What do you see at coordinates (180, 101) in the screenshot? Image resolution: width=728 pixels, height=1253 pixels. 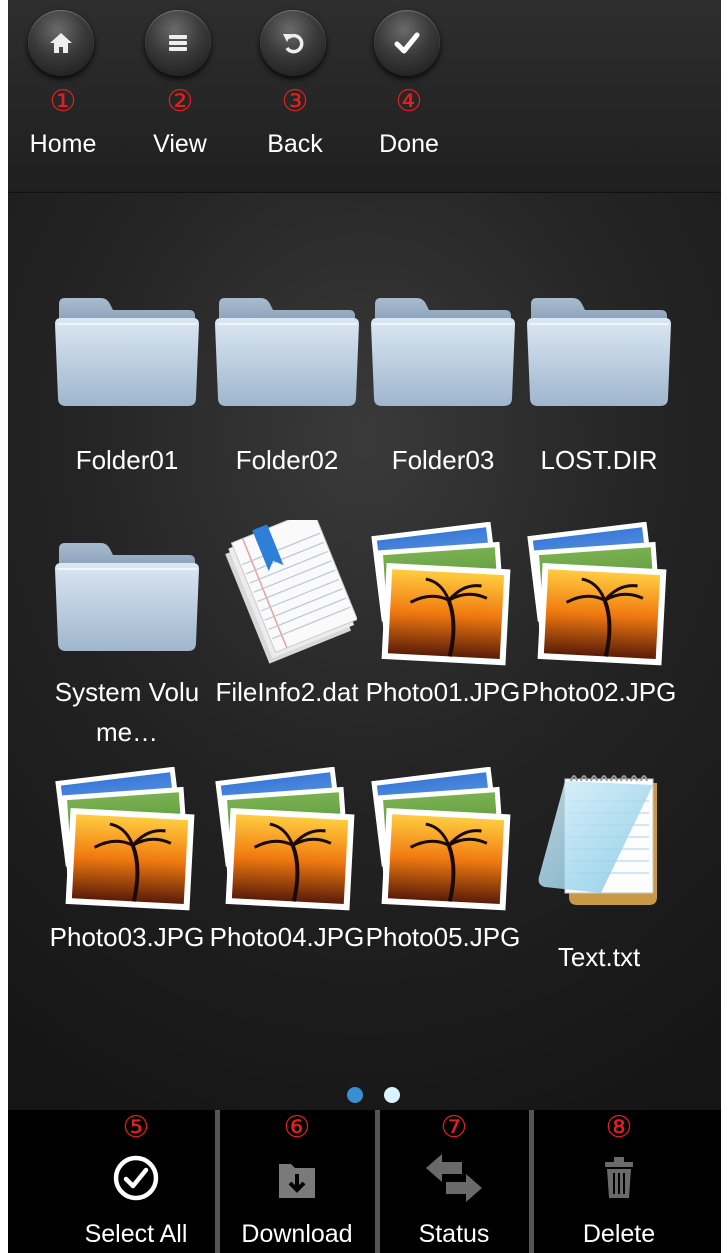 I see `annotation-number: ②` at bounding box center [180, 101].